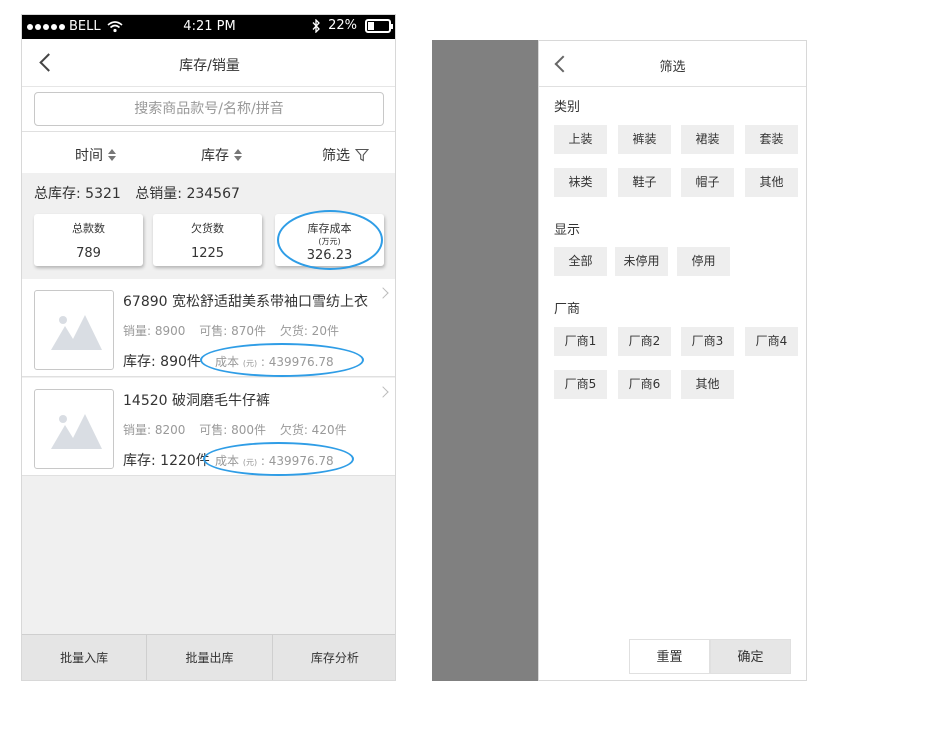  I want to click on stat-label: 欠货数, so click(207, 228).